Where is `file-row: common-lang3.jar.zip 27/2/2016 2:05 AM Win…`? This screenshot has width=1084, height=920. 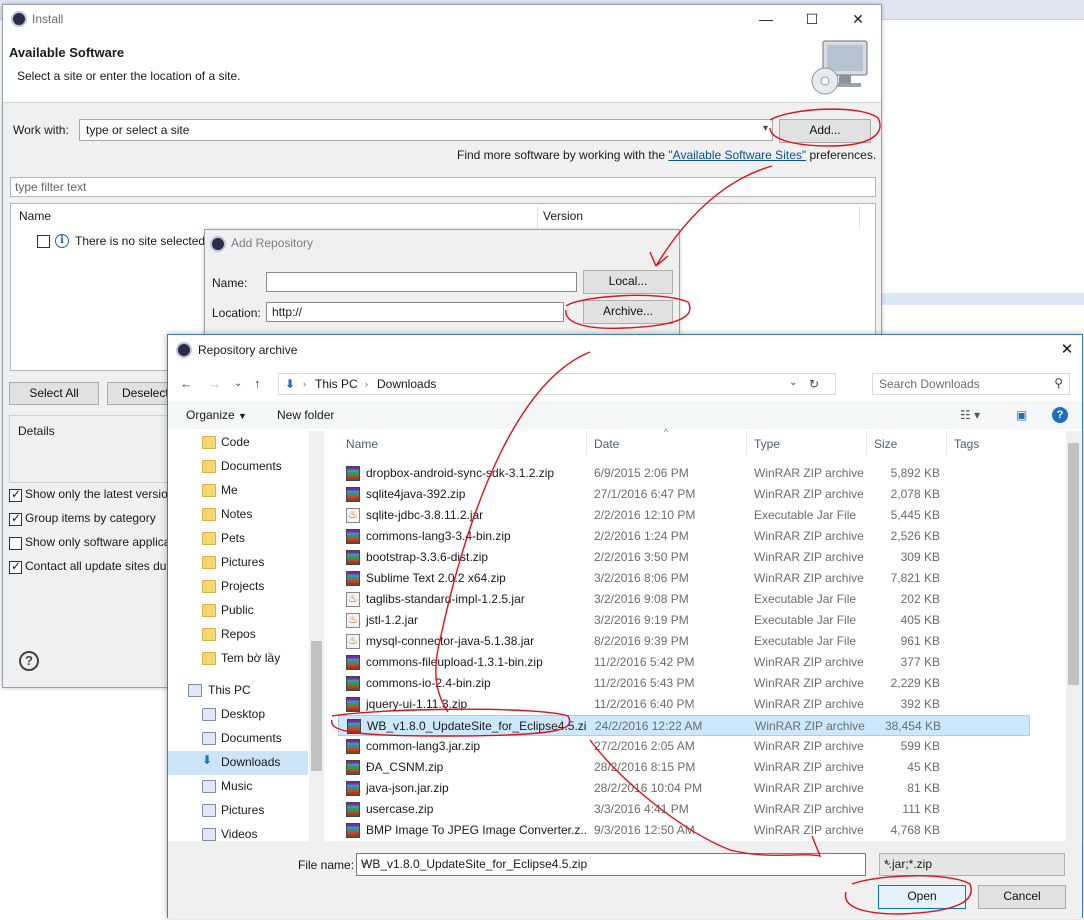 file-row: common-lang3.jar.zip 27/2/2016 2:05 AM Win… is located at coordinates (684, 746).